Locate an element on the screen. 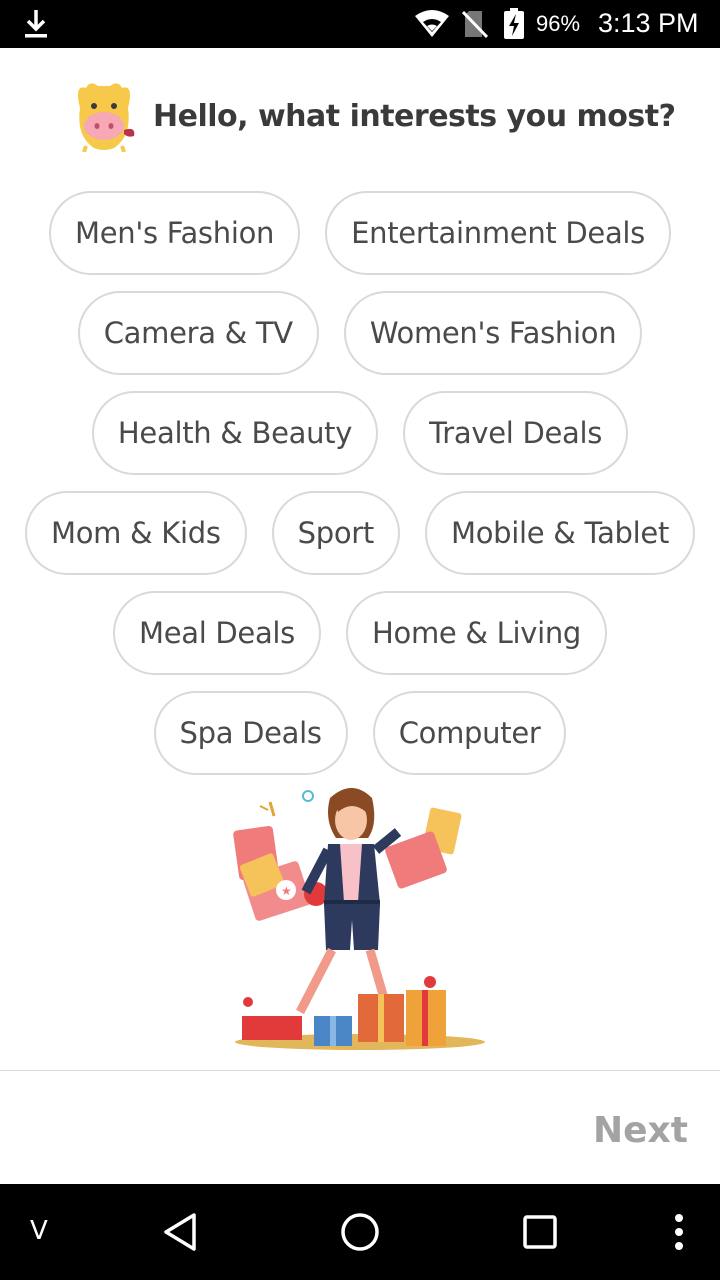  chip-health-beauty: Health & Beauty is located at coordinates (235, 433).